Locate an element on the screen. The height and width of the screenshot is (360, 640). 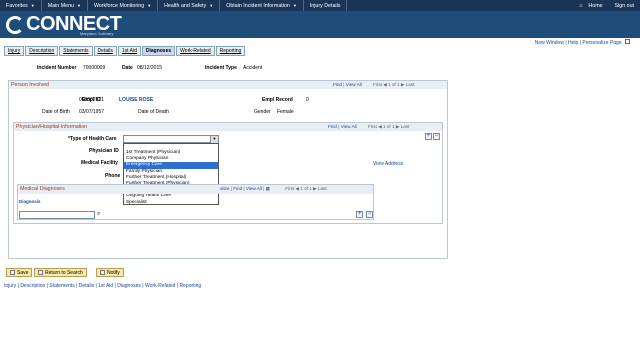
type-health-care-label: *Type of Health Care is located at coordinates (92, 139).